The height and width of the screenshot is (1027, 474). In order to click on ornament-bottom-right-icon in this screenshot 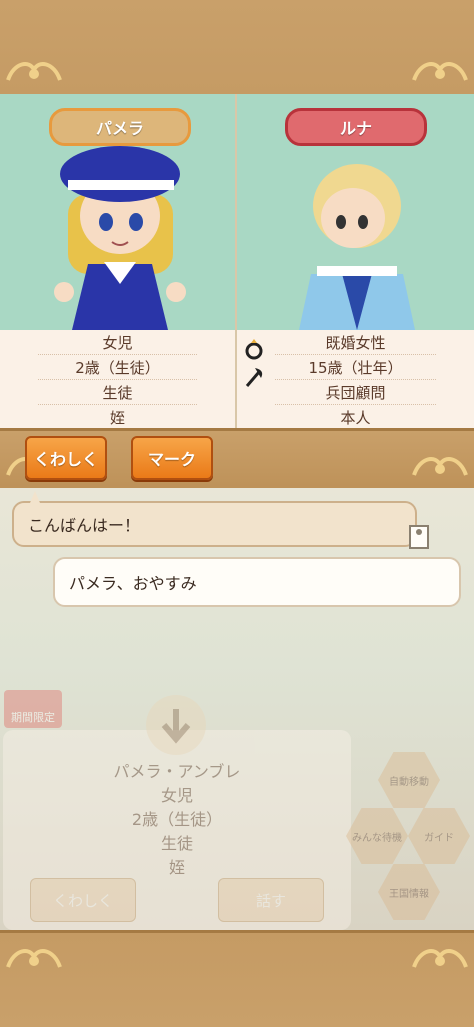, I will do `click(440, 956)`.